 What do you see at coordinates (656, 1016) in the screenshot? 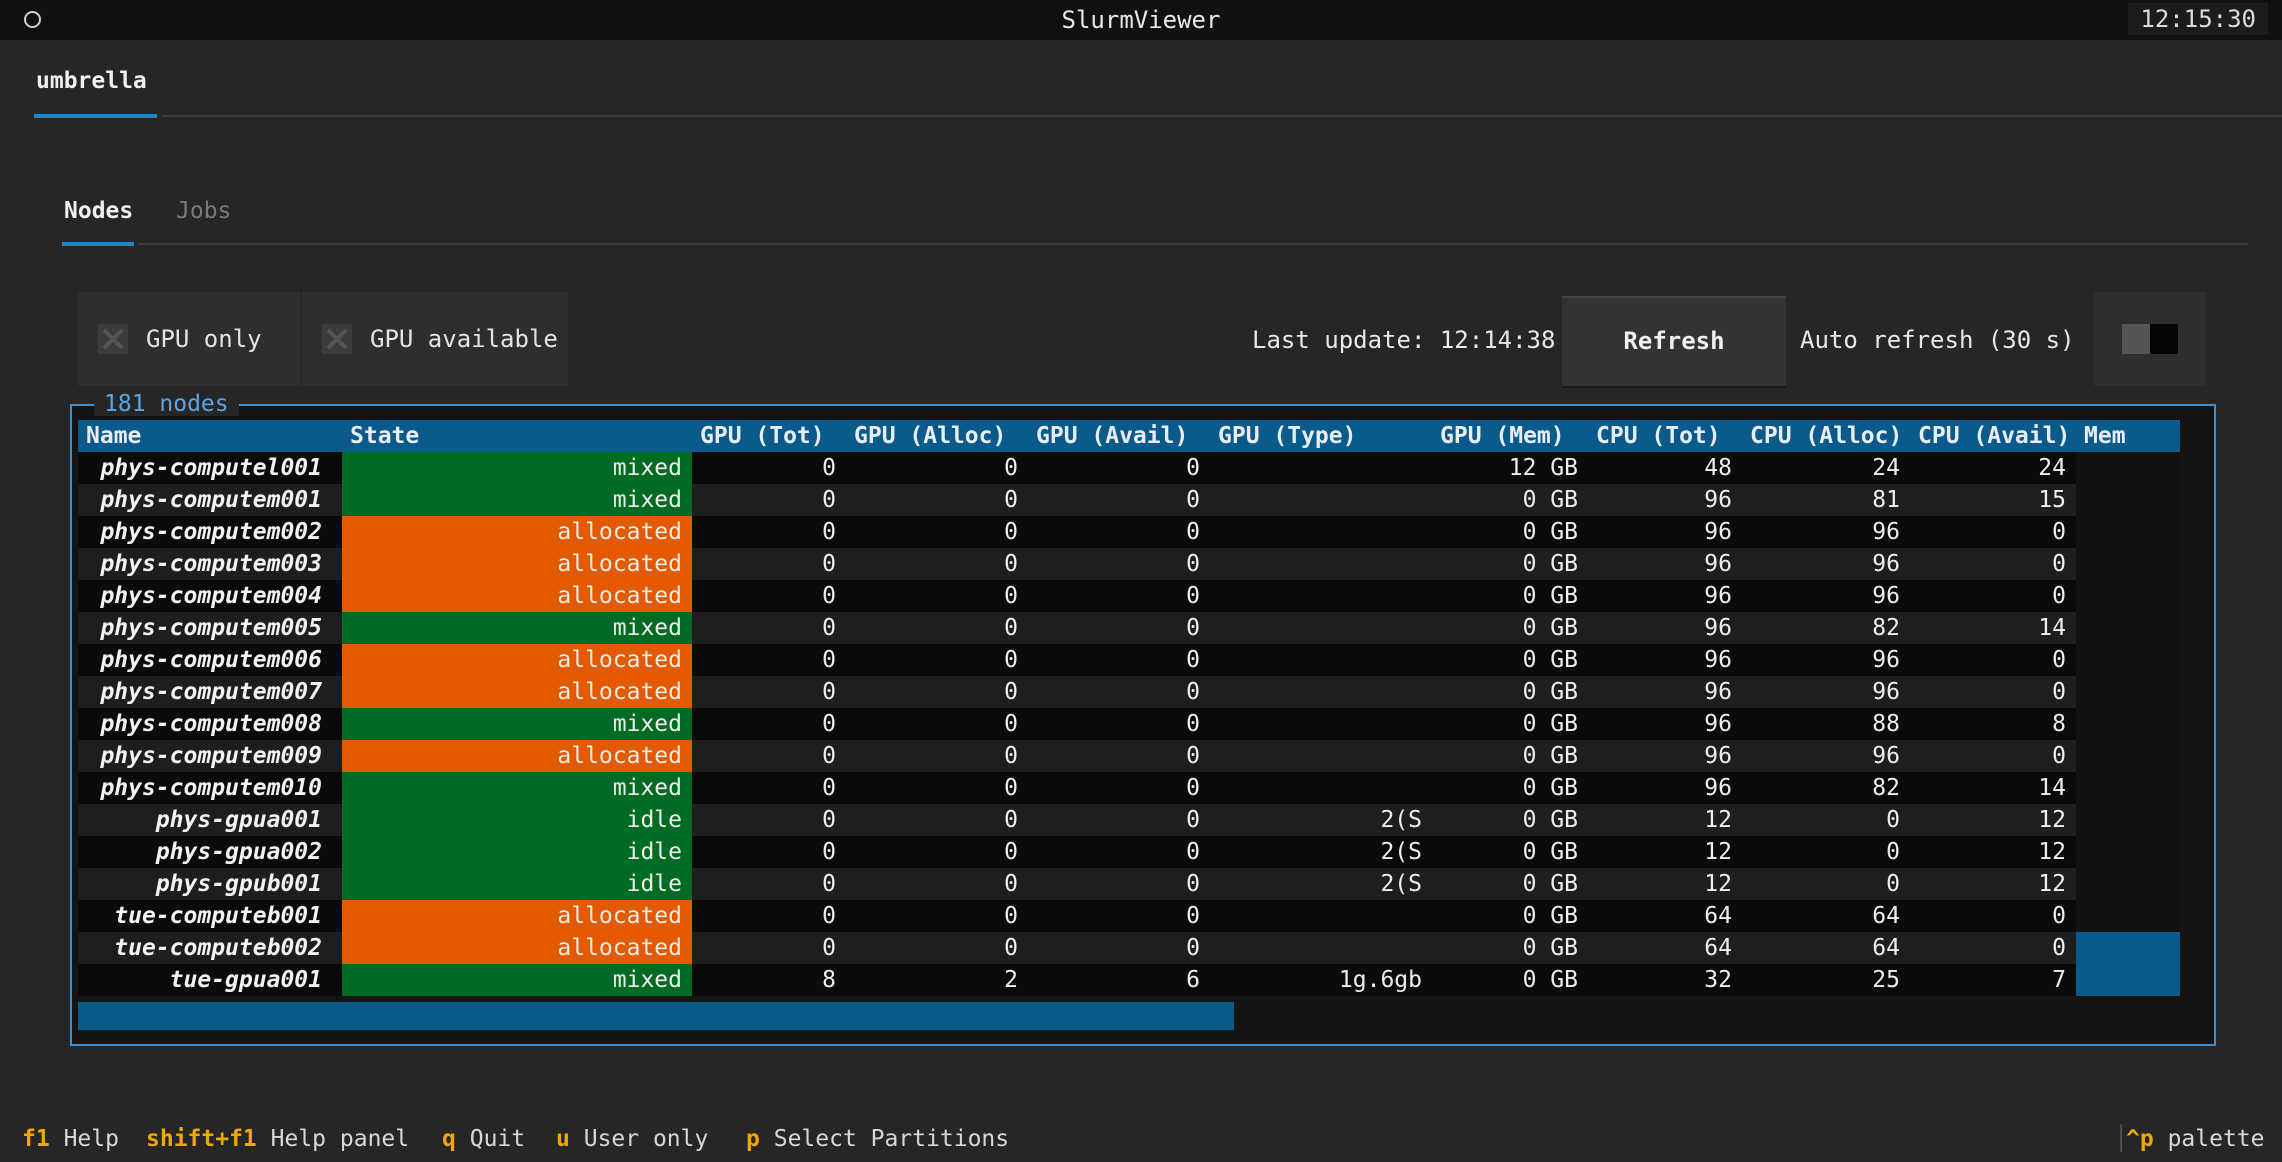
I see `horizontal-scrollbar-thumb` at bounding box center [656, 1016].